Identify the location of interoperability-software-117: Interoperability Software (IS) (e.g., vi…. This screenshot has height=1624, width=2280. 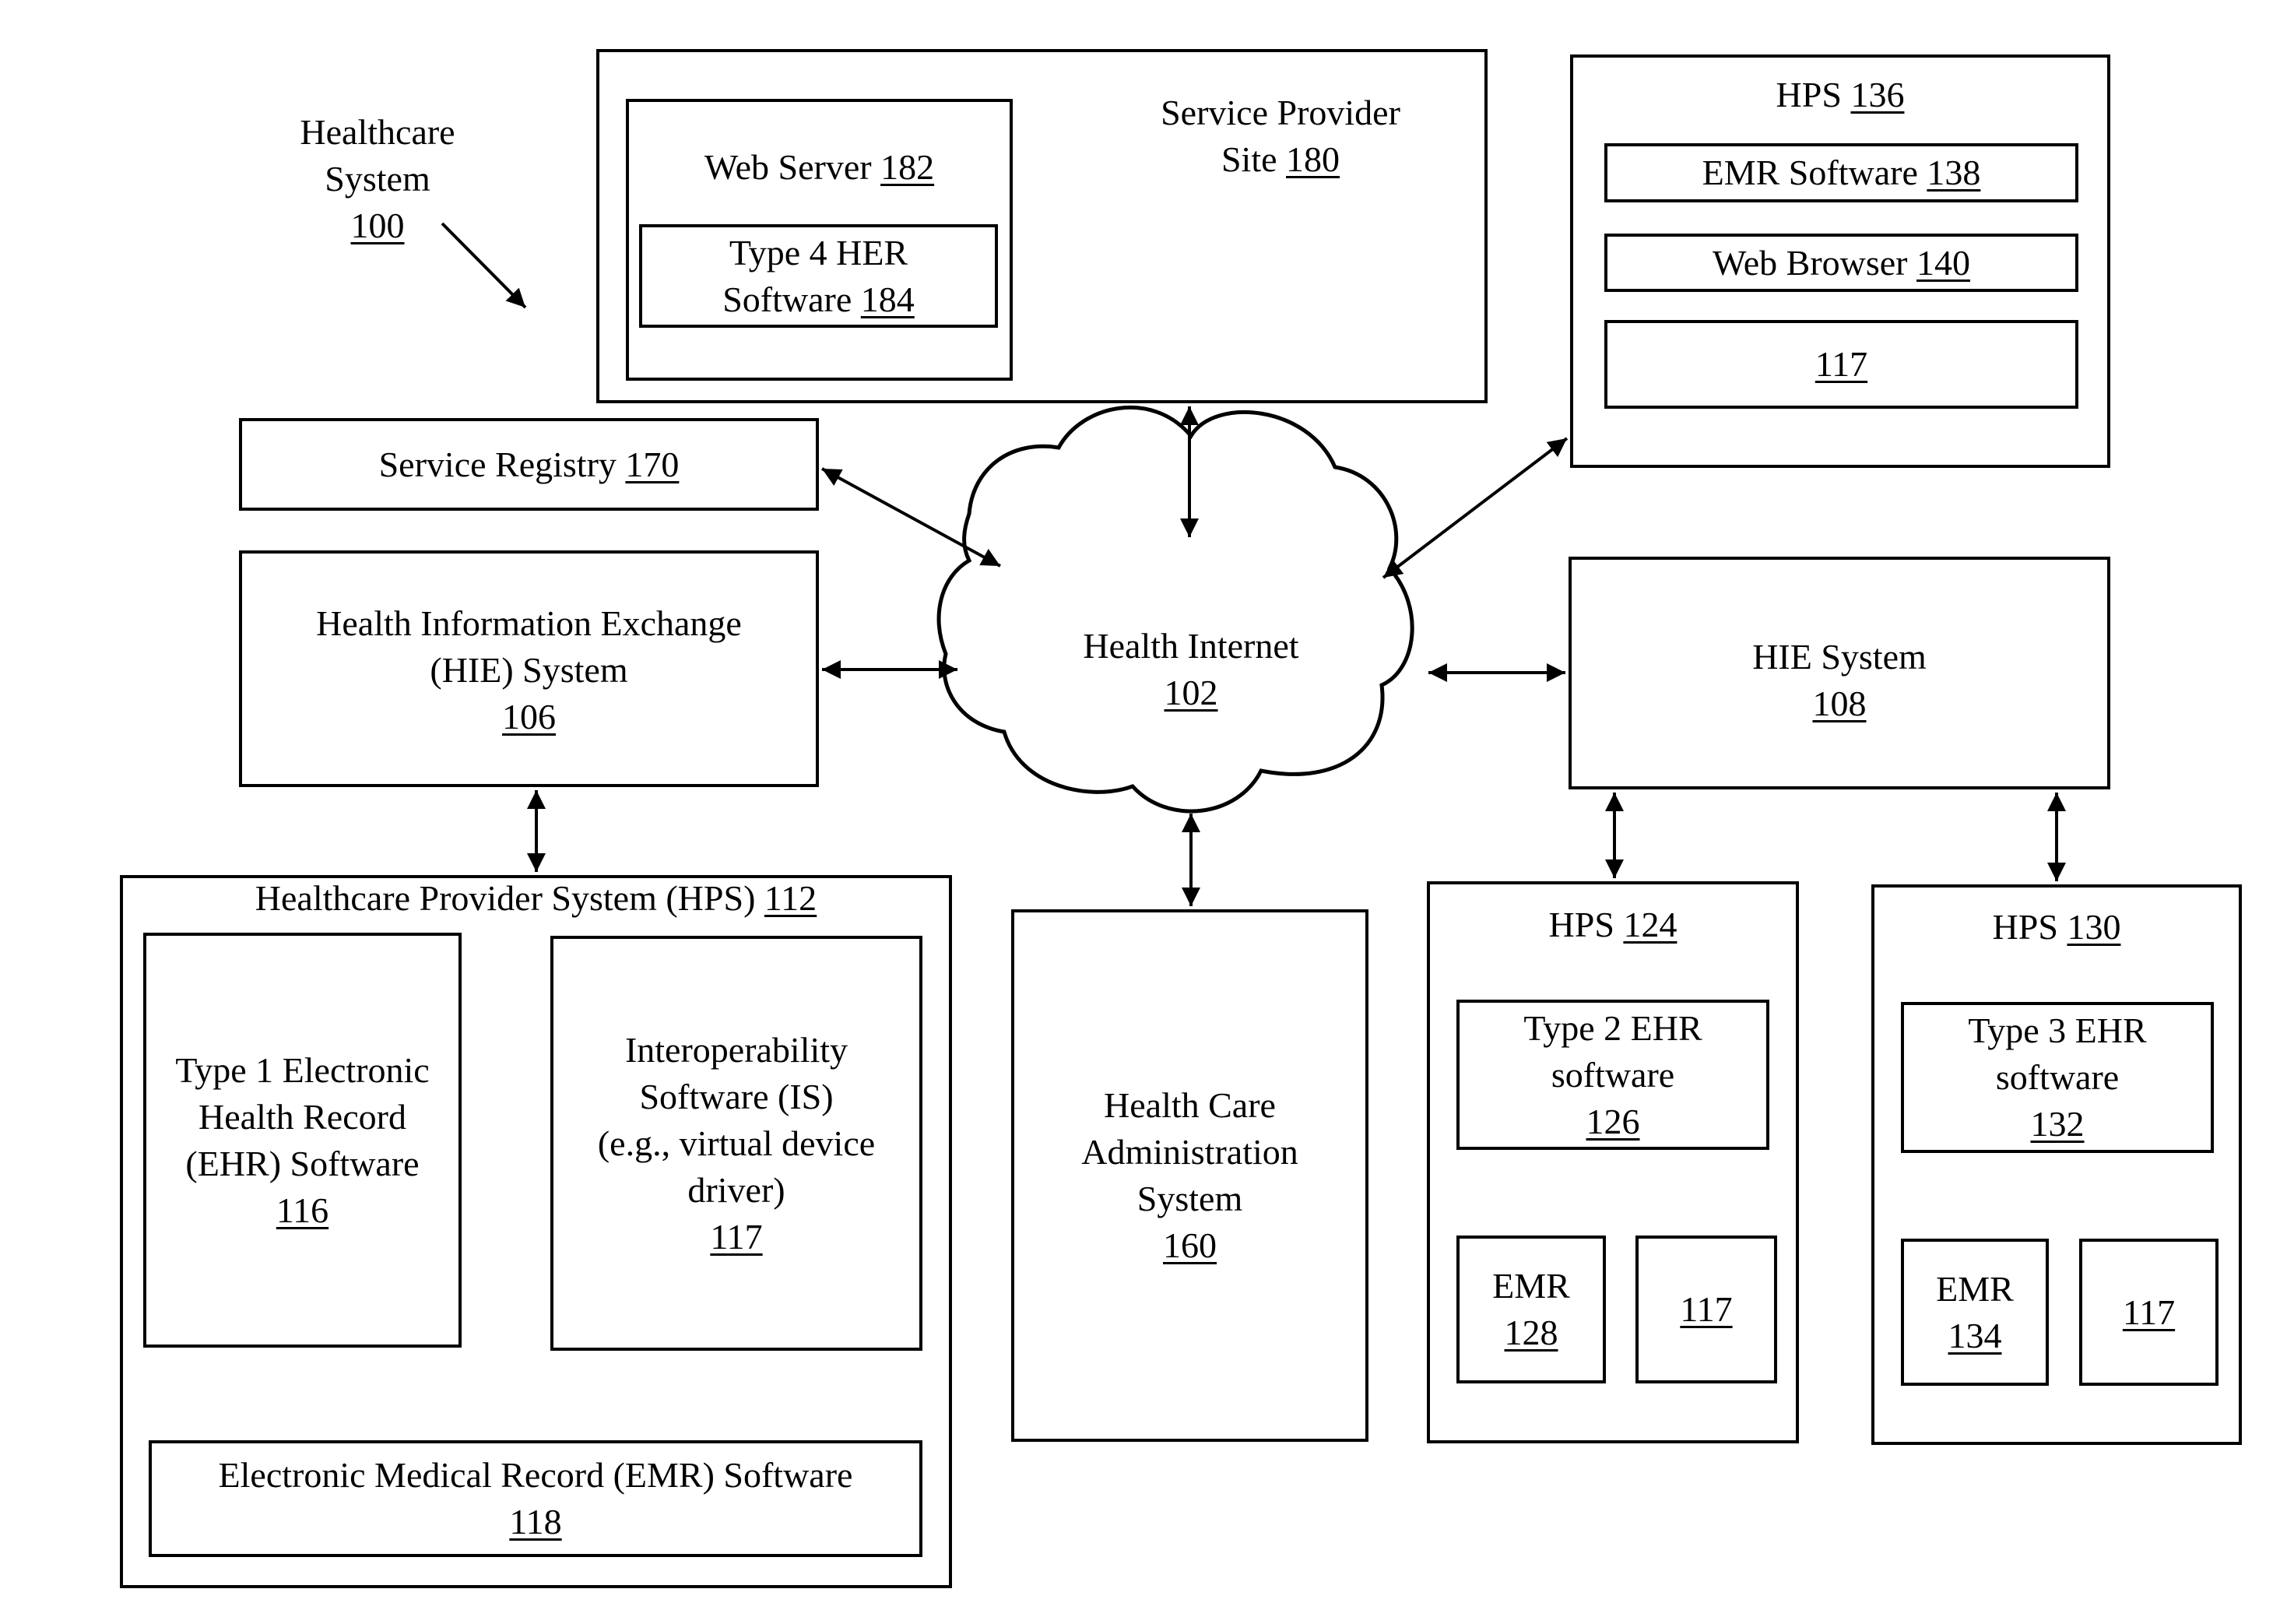
(736, 1143).